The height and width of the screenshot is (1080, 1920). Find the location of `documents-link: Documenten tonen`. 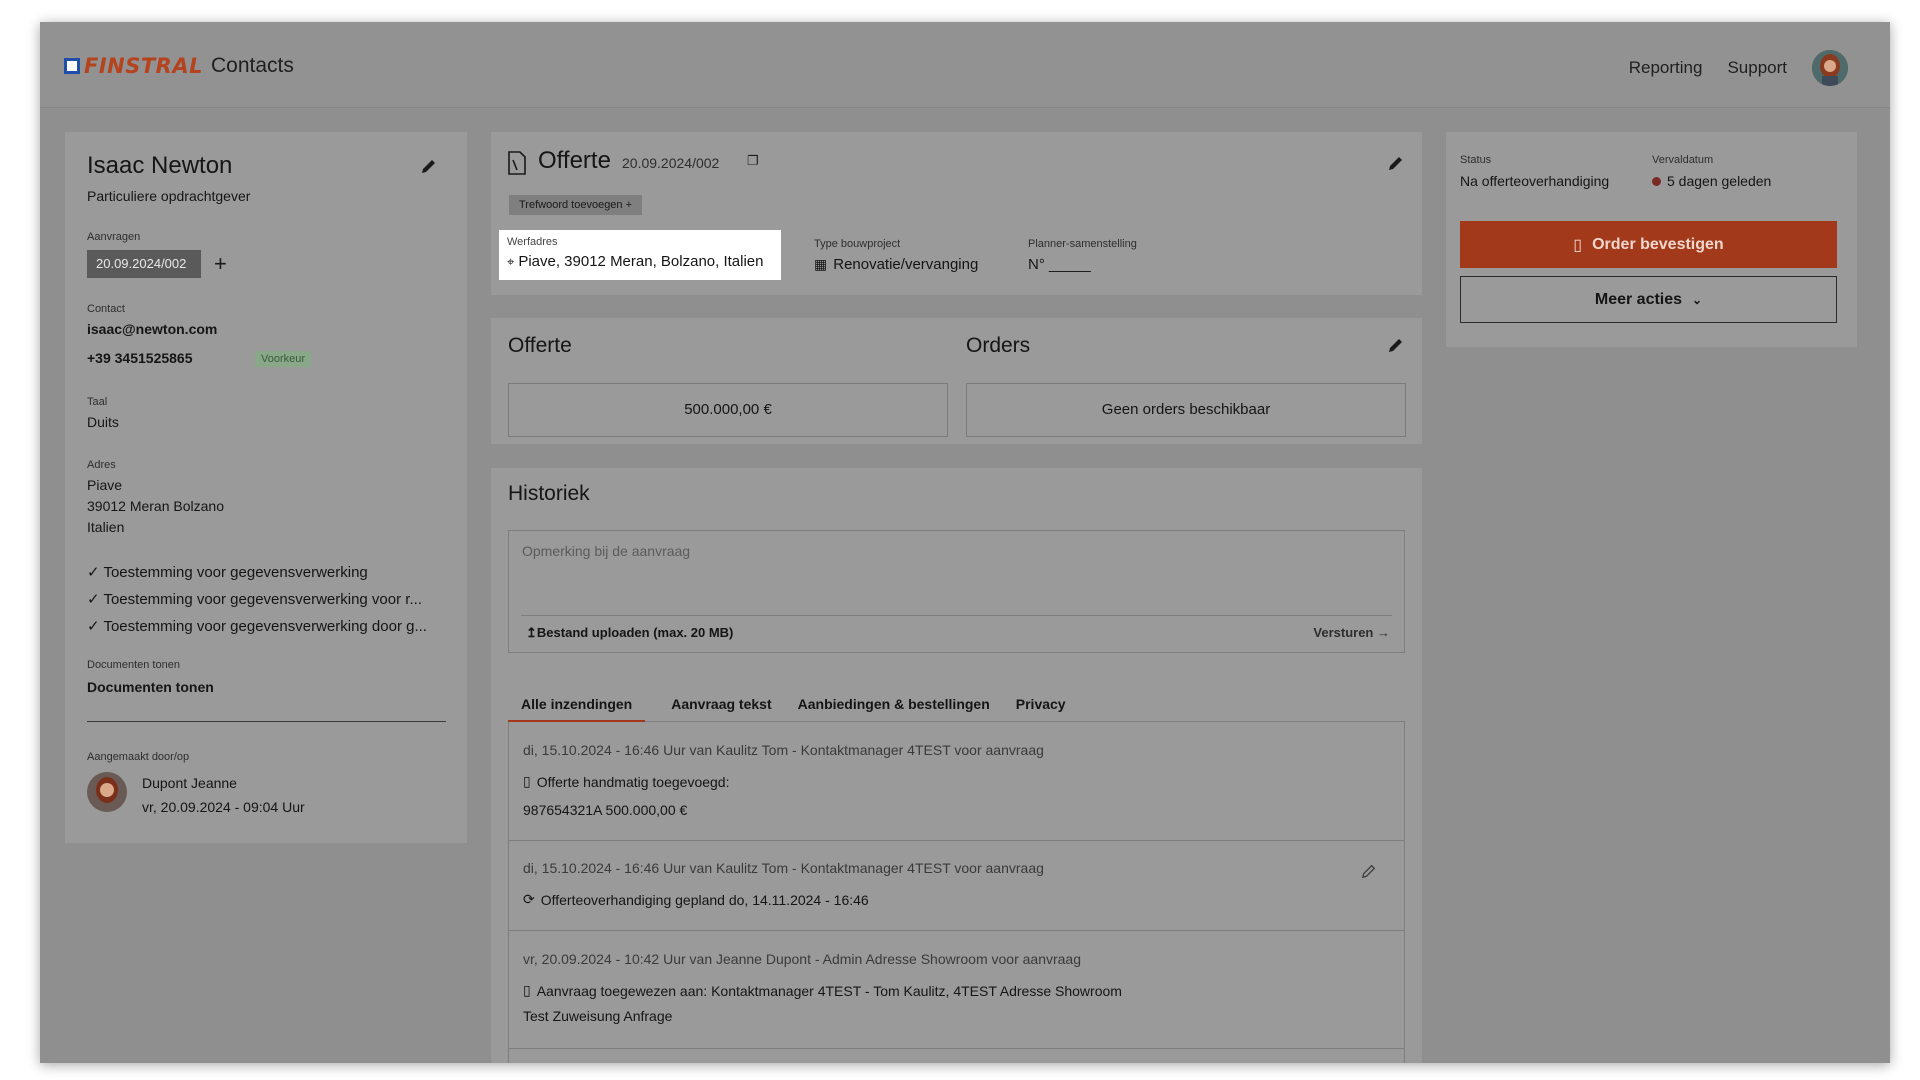

documents-link: Documenten tonen is located at coordinates (150, 687).